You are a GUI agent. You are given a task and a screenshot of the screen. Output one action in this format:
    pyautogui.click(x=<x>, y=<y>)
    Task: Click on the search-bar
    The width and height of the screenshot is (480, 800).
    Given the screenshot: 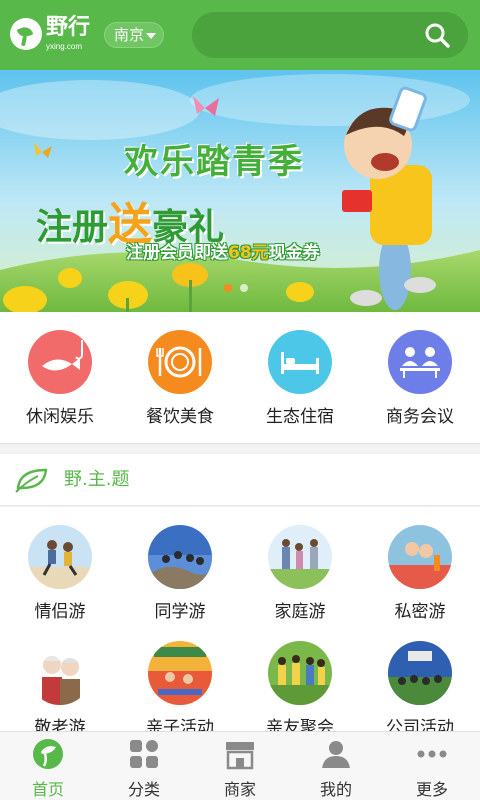 What is the action you would take?
    pyautogui.click(x=330, y=35)
    